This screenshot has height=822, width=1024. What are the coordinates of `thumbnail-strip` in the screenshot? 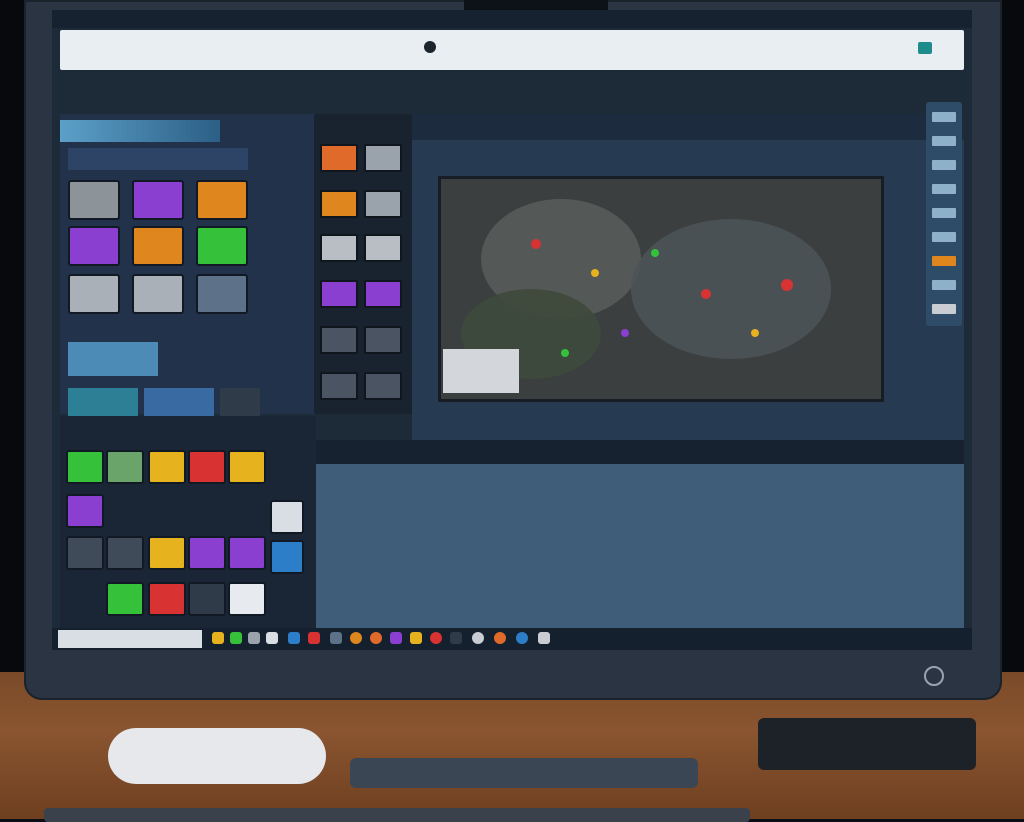 It's located at (364, 264).